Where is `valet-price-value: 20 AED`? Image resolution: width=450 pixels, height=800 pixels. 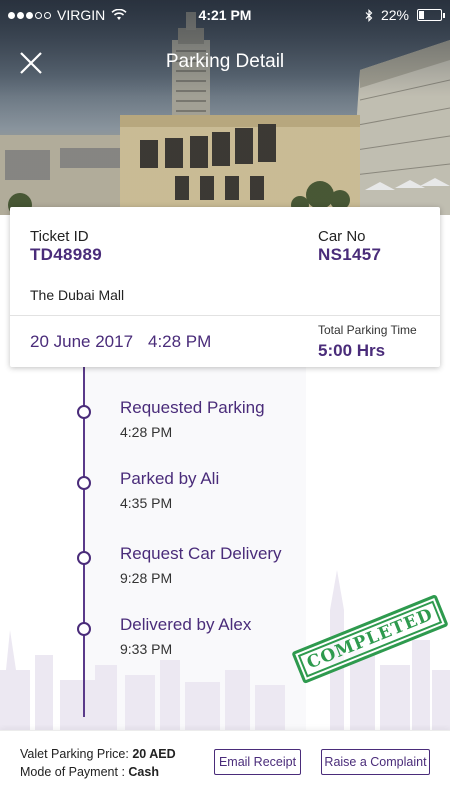
valet-price-value: 20 AED is located at coordinates (154, 754).